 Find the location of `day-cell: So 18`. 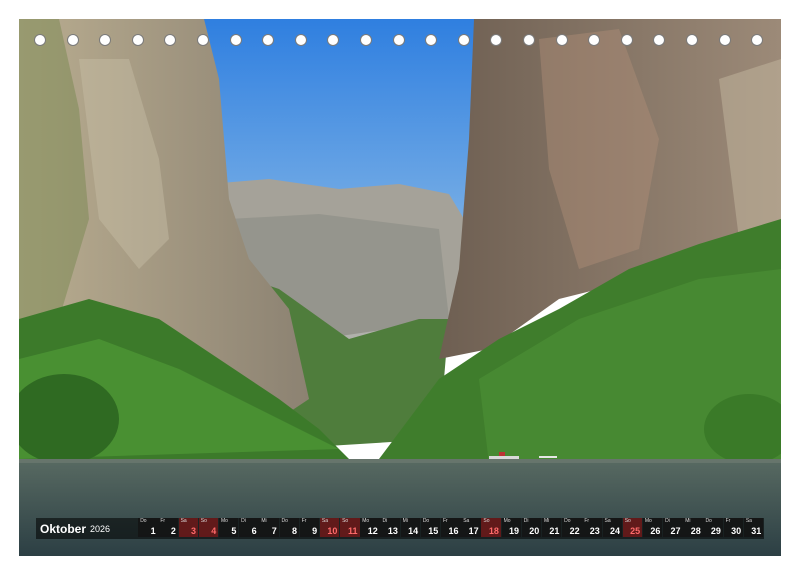

day-cell: So 18 is located at coordinates (491, 527).